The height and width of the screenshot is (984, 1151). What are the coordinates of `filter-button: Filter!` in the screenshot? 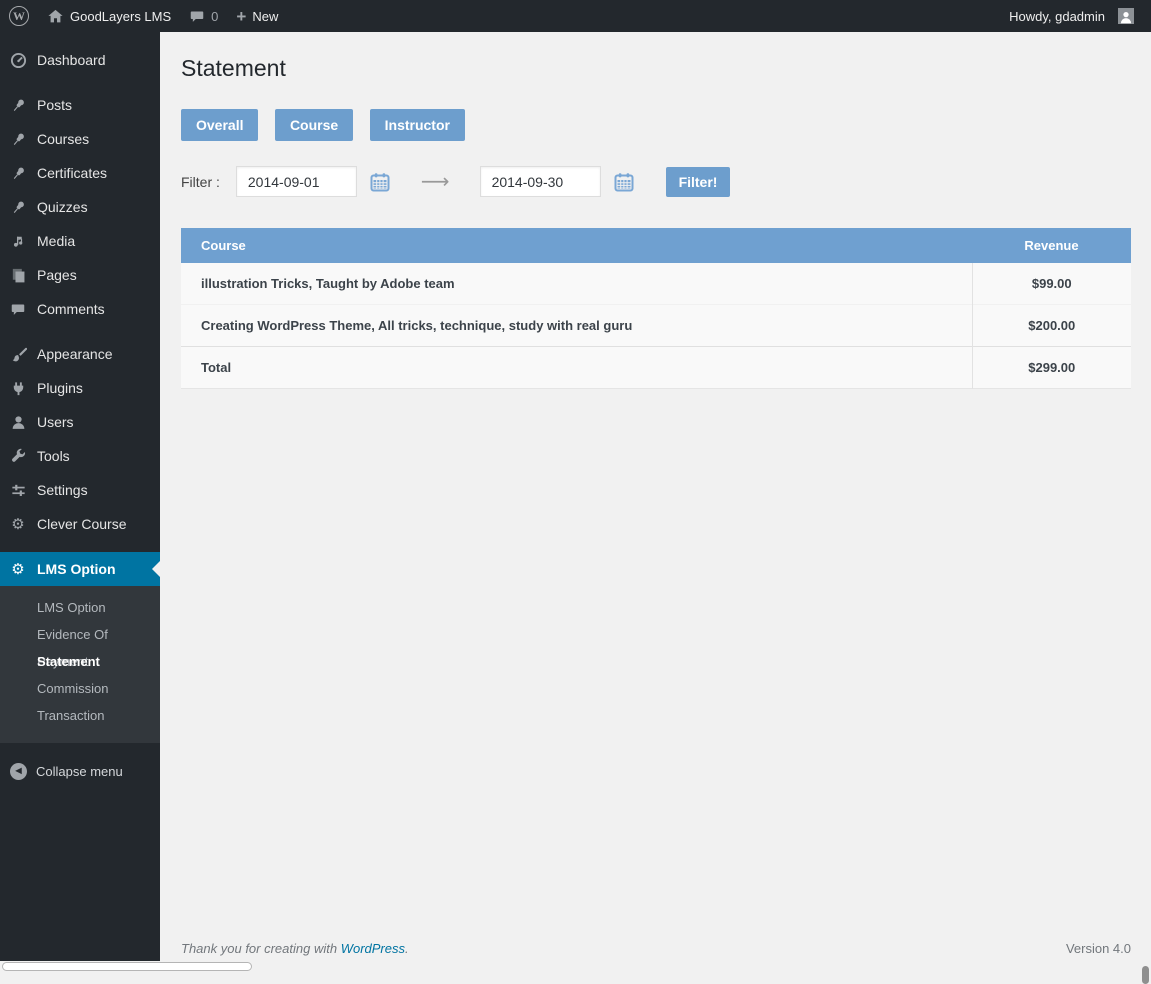 It's located at (698, 181).